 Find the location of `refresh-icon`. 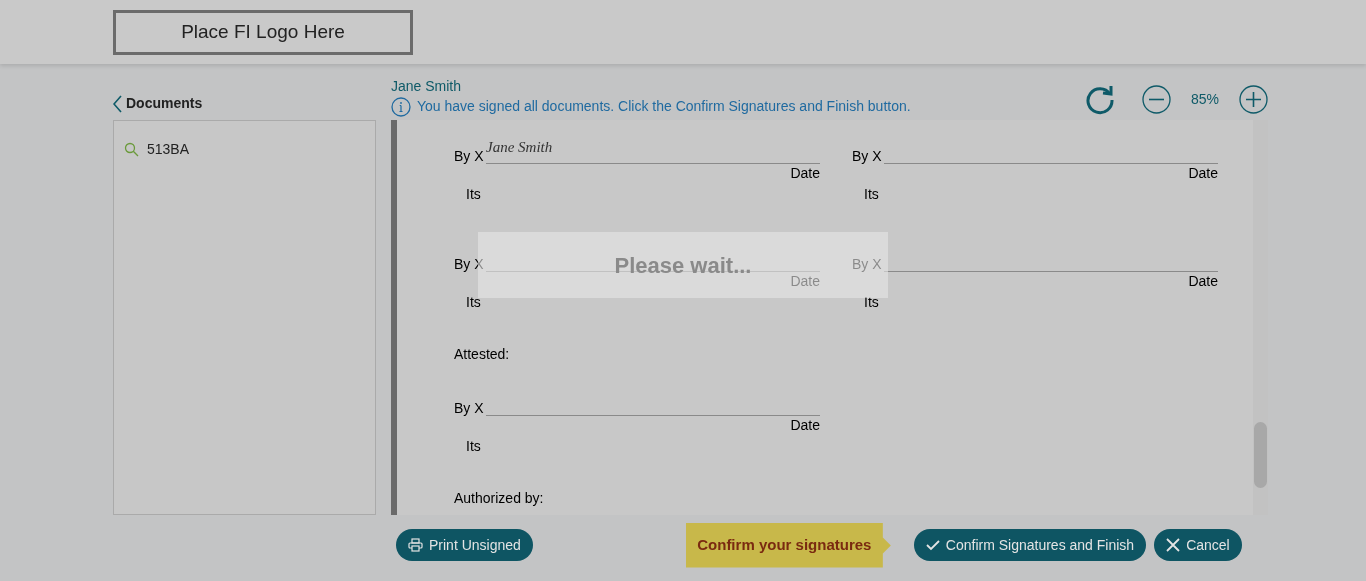

refresh-icon is located at coordinates (1099, 99).